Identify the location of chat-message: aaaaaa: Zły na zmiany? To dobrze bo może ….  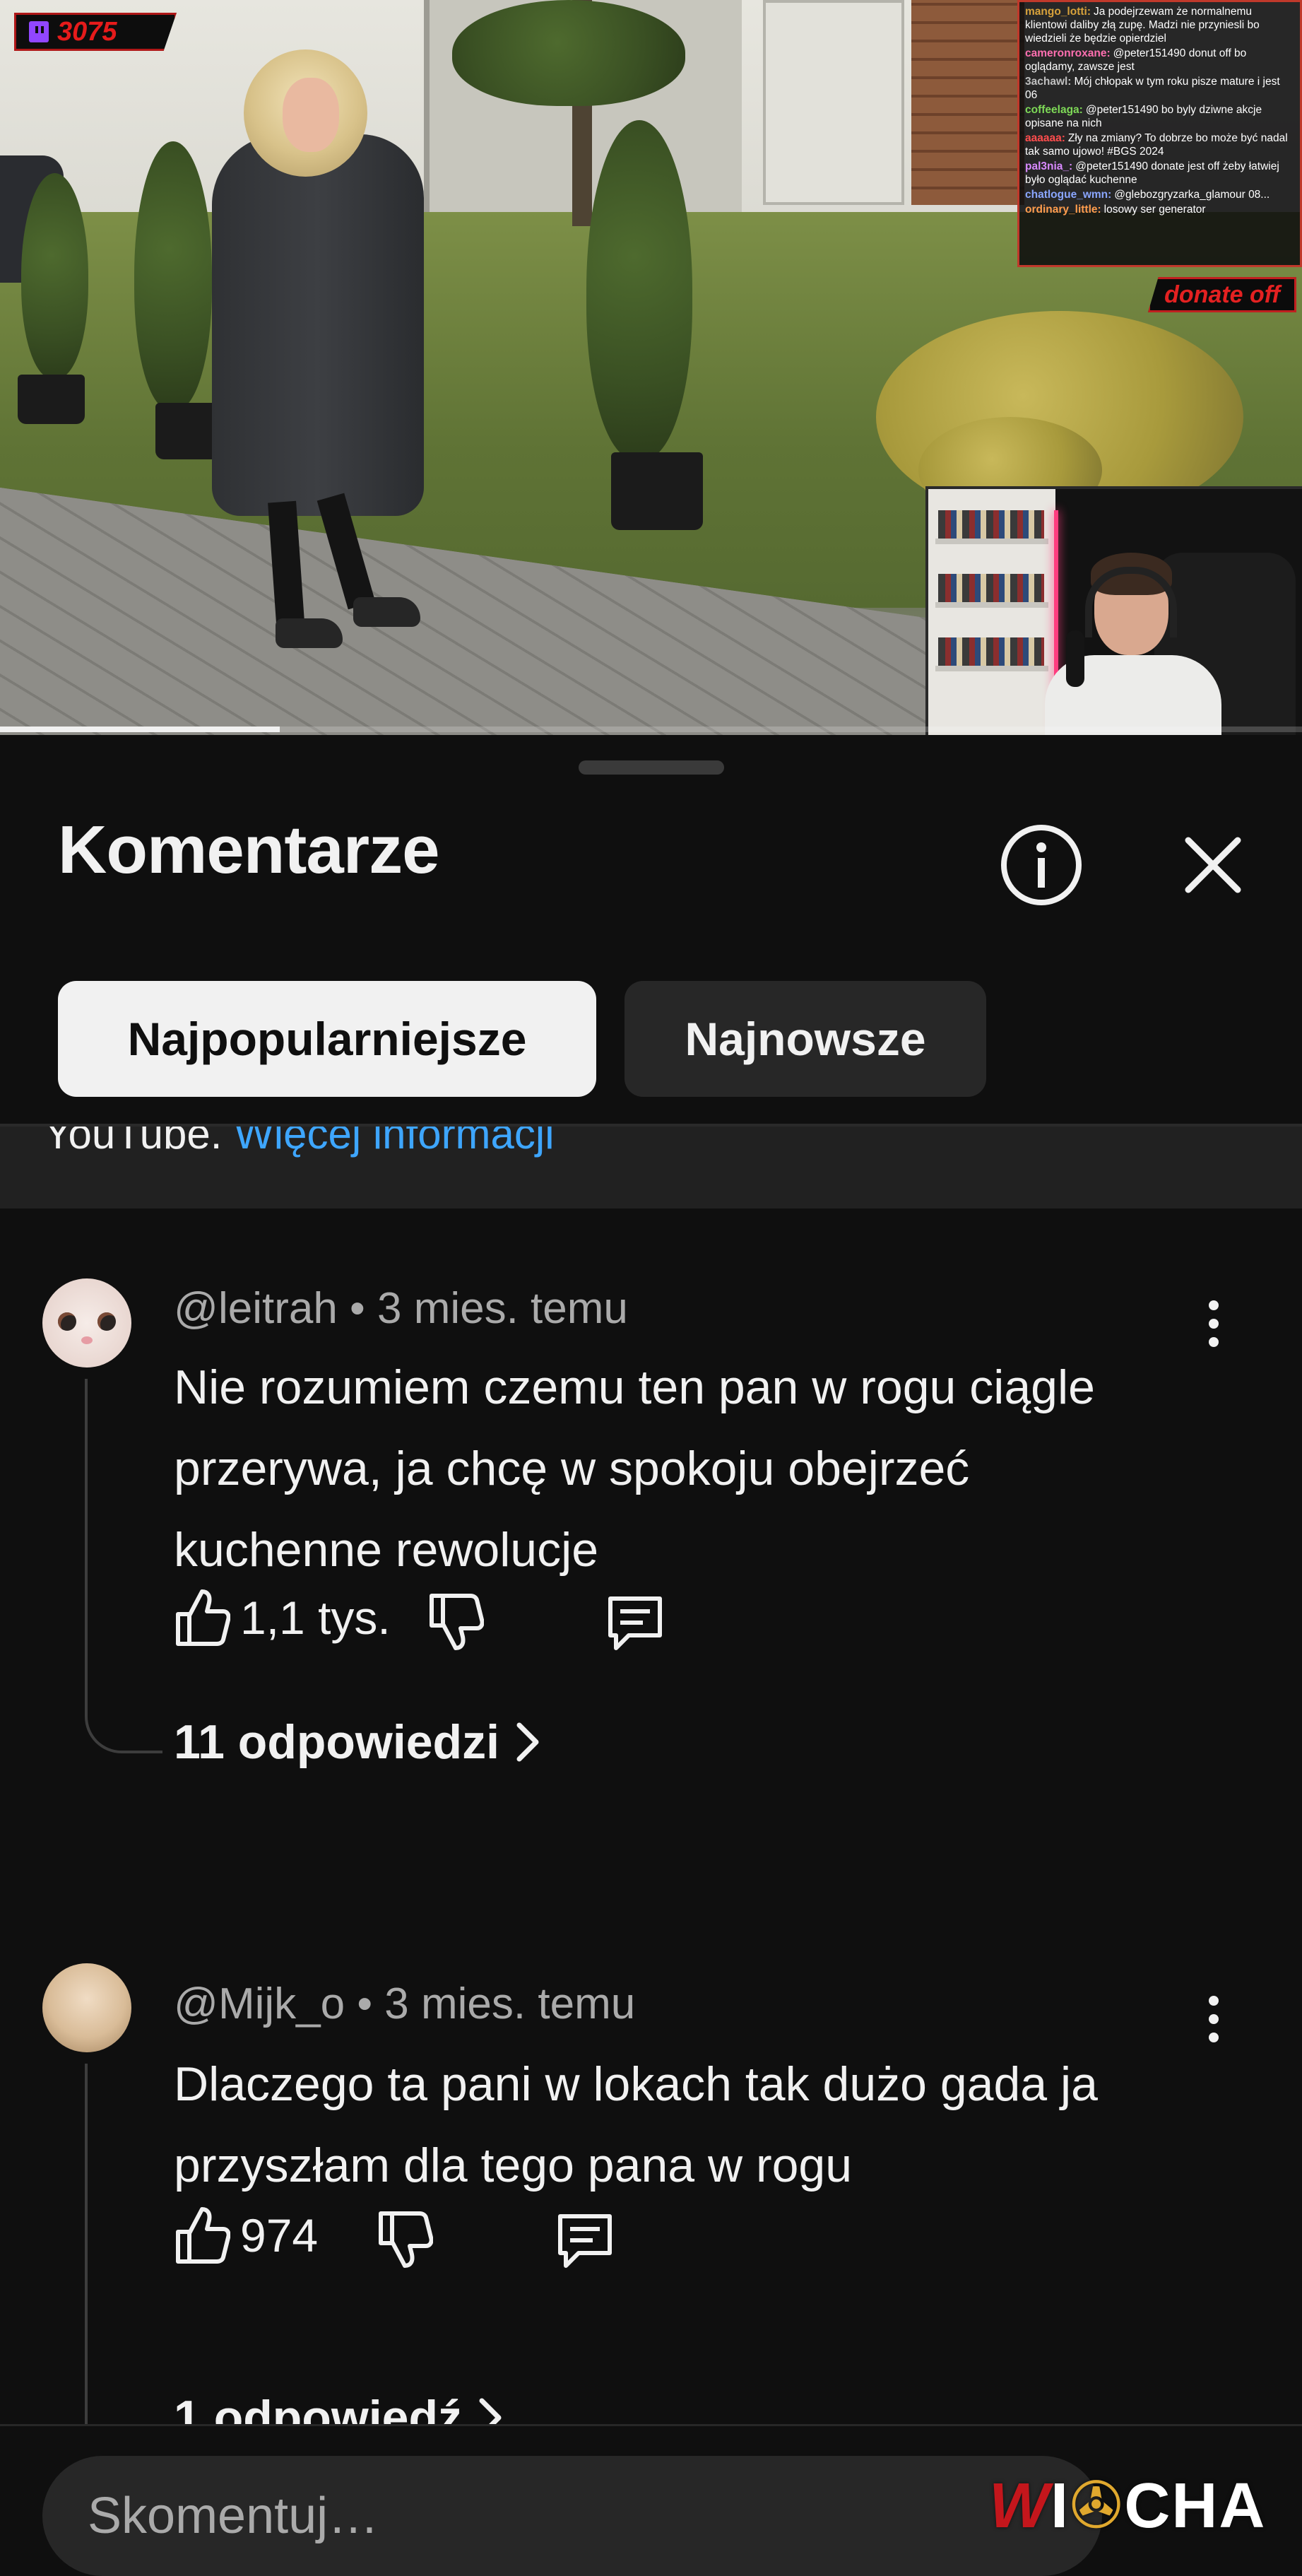
(1160, 144).